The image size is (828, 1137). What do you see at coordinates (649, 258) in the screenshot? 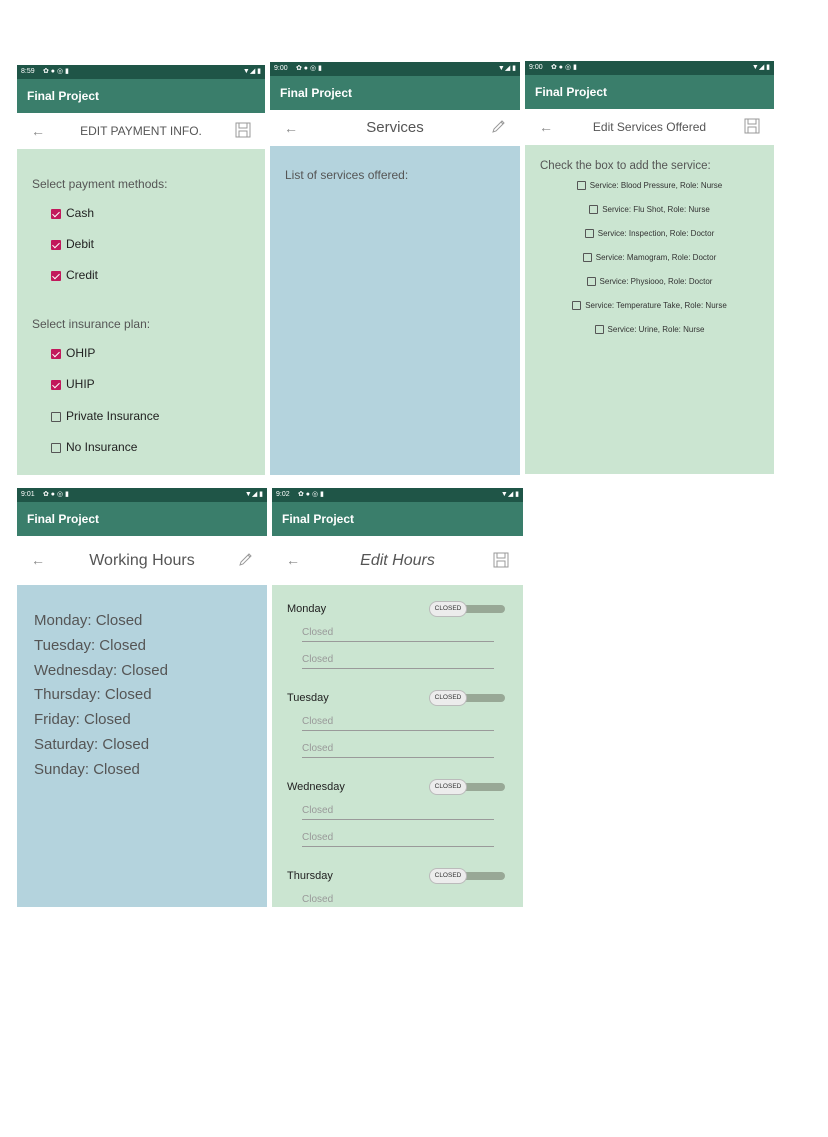
I see `service-item: Service: Mamogram, Role: Doctor` at bounding box center [649, 258].